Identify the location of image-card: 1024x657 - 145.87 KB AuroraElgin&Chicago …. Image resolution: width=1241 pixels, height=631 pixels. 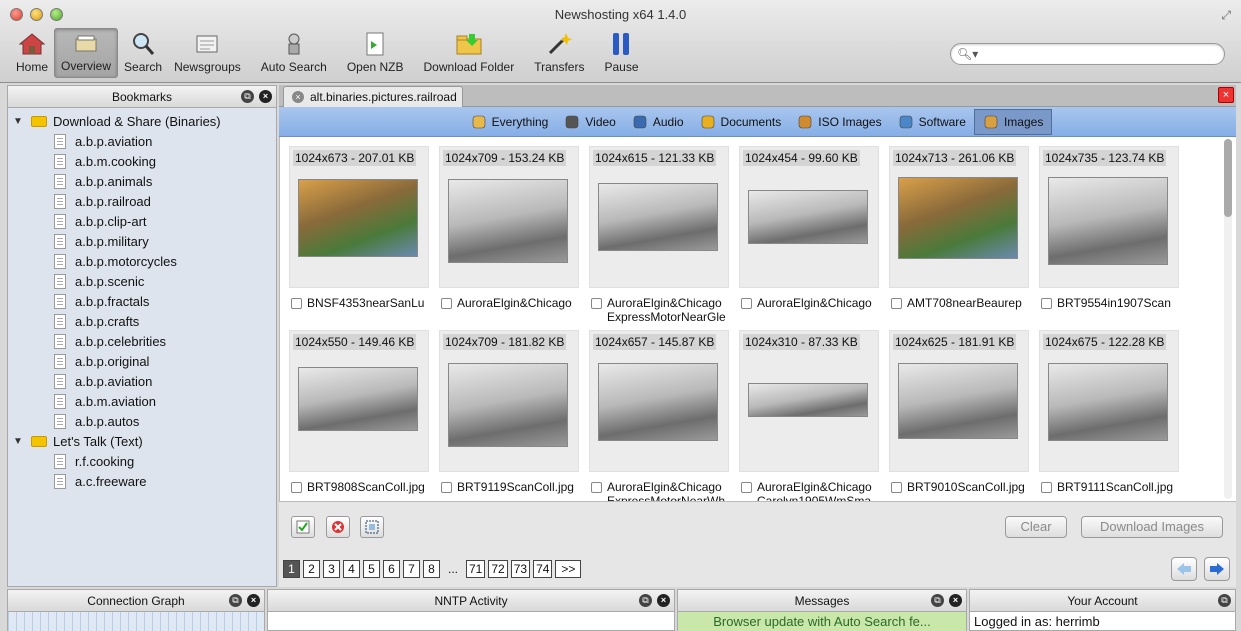
(664, 422).